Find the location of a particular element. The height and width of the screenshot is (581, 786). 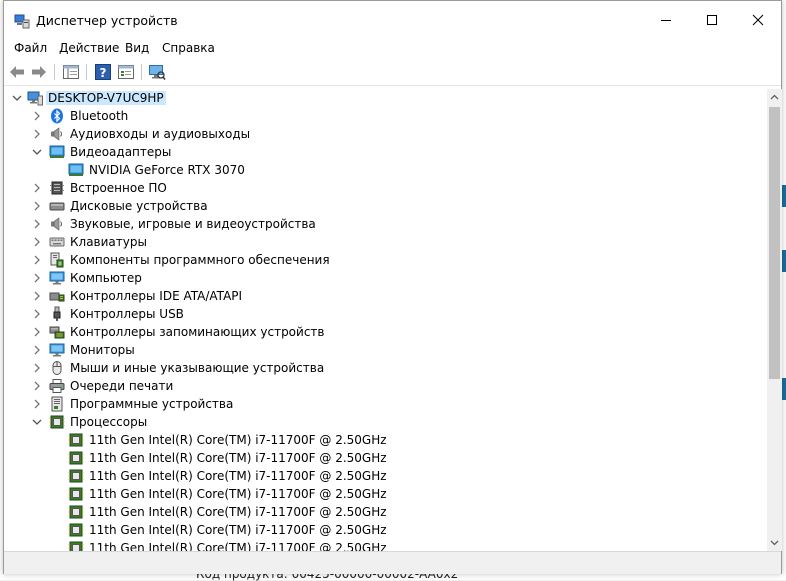

close-button is located at coordinates (758, 20).